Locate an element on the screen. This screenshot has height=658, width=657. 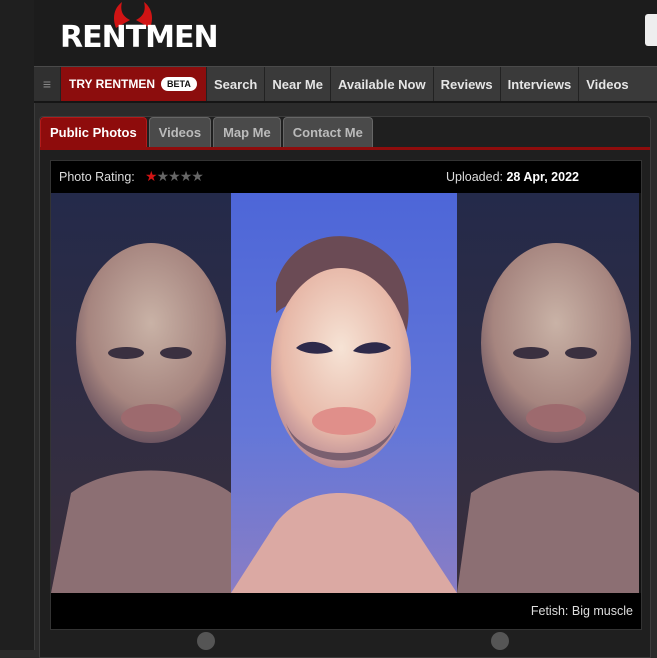
fetish-label: Fetish: is located at coordinates (549, 611).